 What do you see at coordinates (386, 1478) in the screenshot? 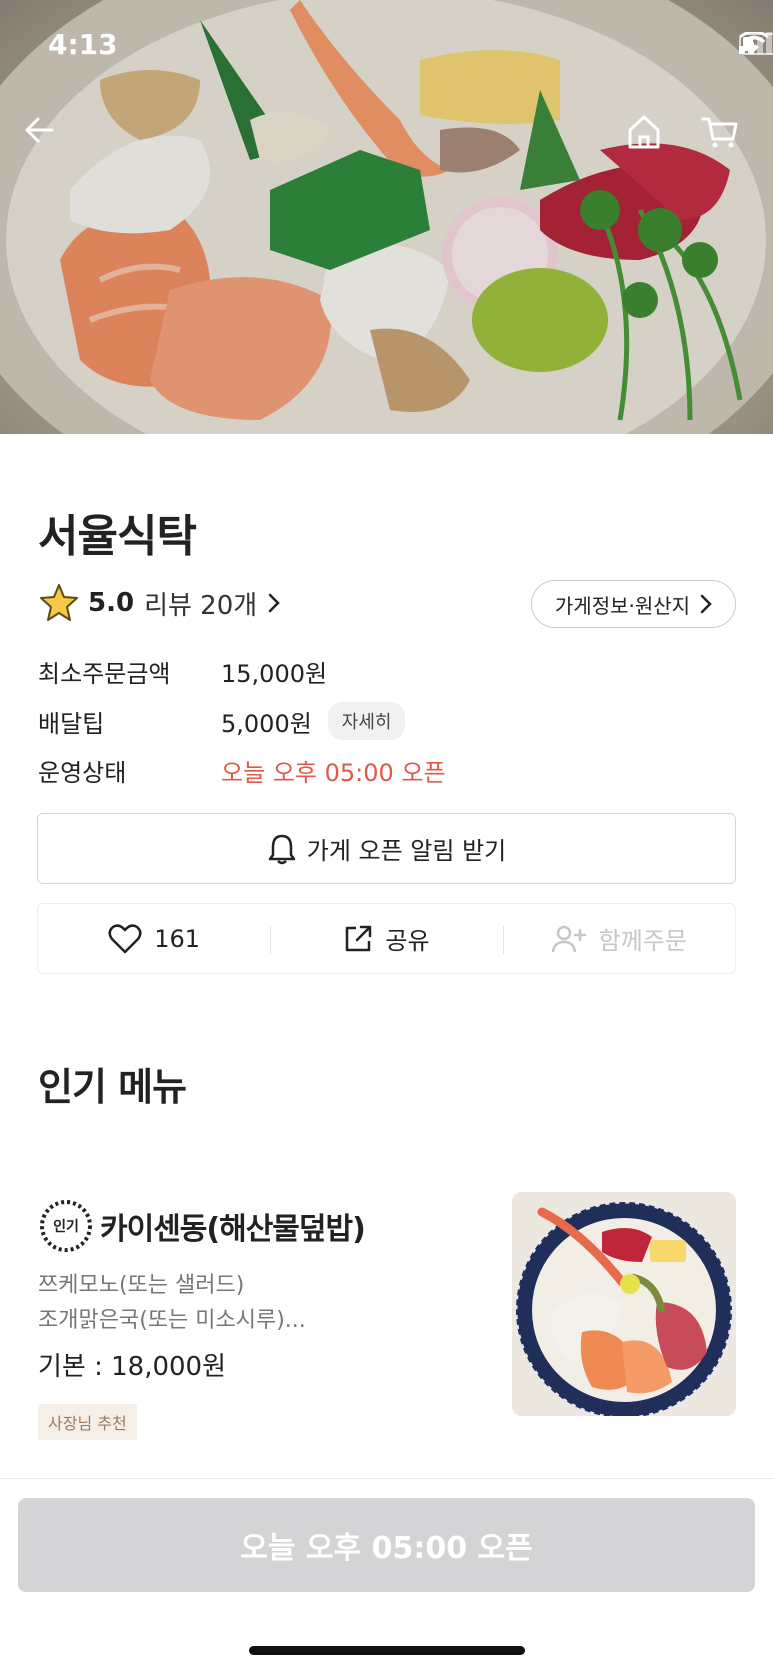
I see `bottom-divider` at bounding box center [386, 1478].